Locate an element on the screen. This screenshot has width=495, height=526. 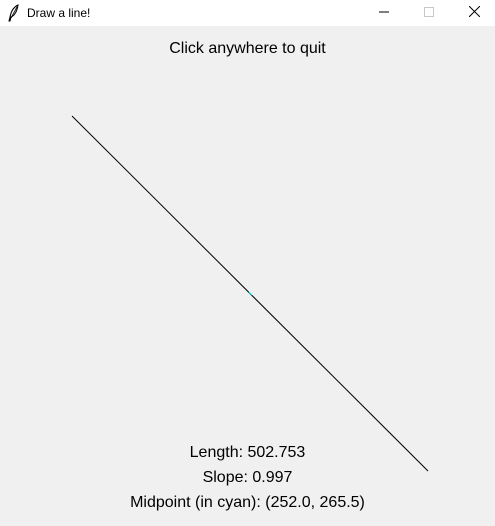
close-icon is located at coordinates (474, 13).